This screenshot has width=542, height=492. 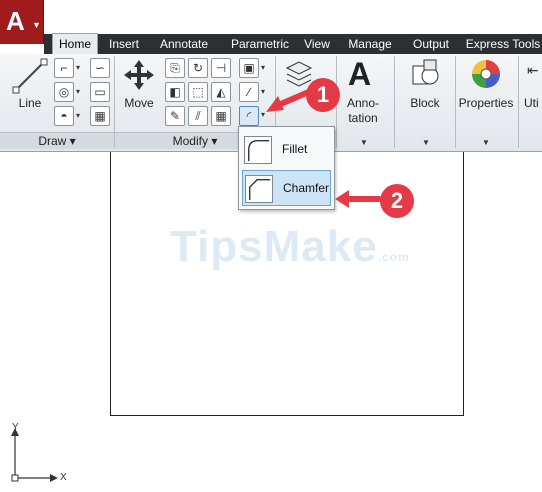 I want to click on ucs-x-label: X, so click(x=63, y=477).